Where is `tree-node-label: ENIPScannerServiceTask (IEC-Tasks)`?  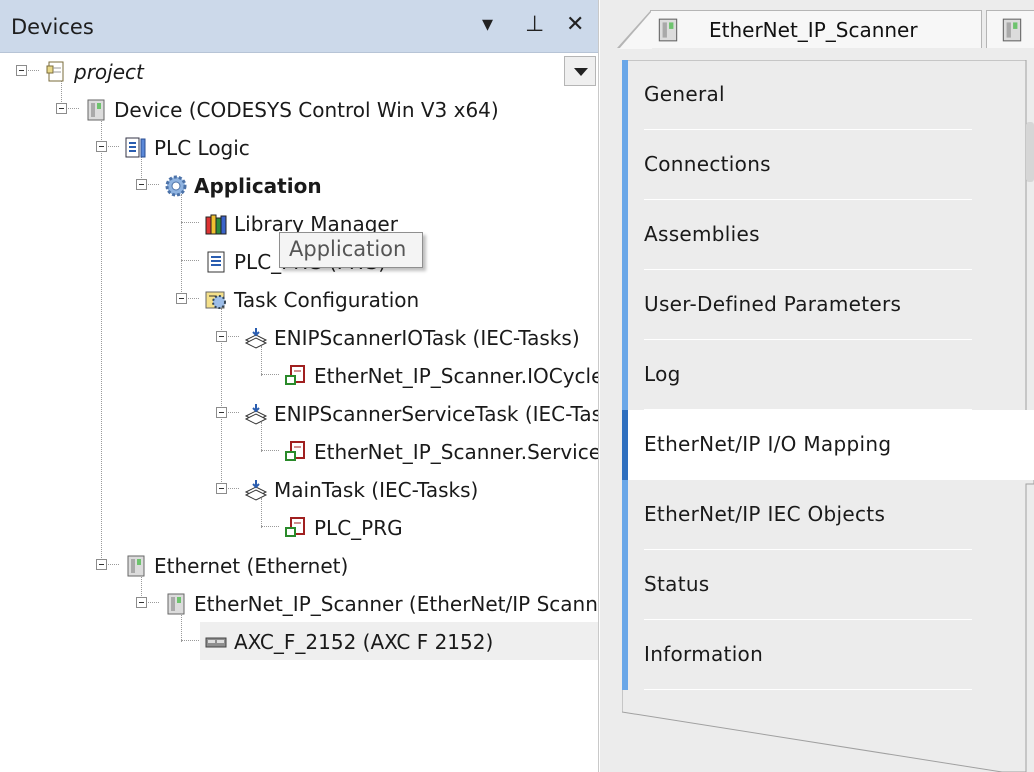 tree-node-label: ENIPScannerServiceTask (IEC-Tasks) is located at coordinates (436, 414).